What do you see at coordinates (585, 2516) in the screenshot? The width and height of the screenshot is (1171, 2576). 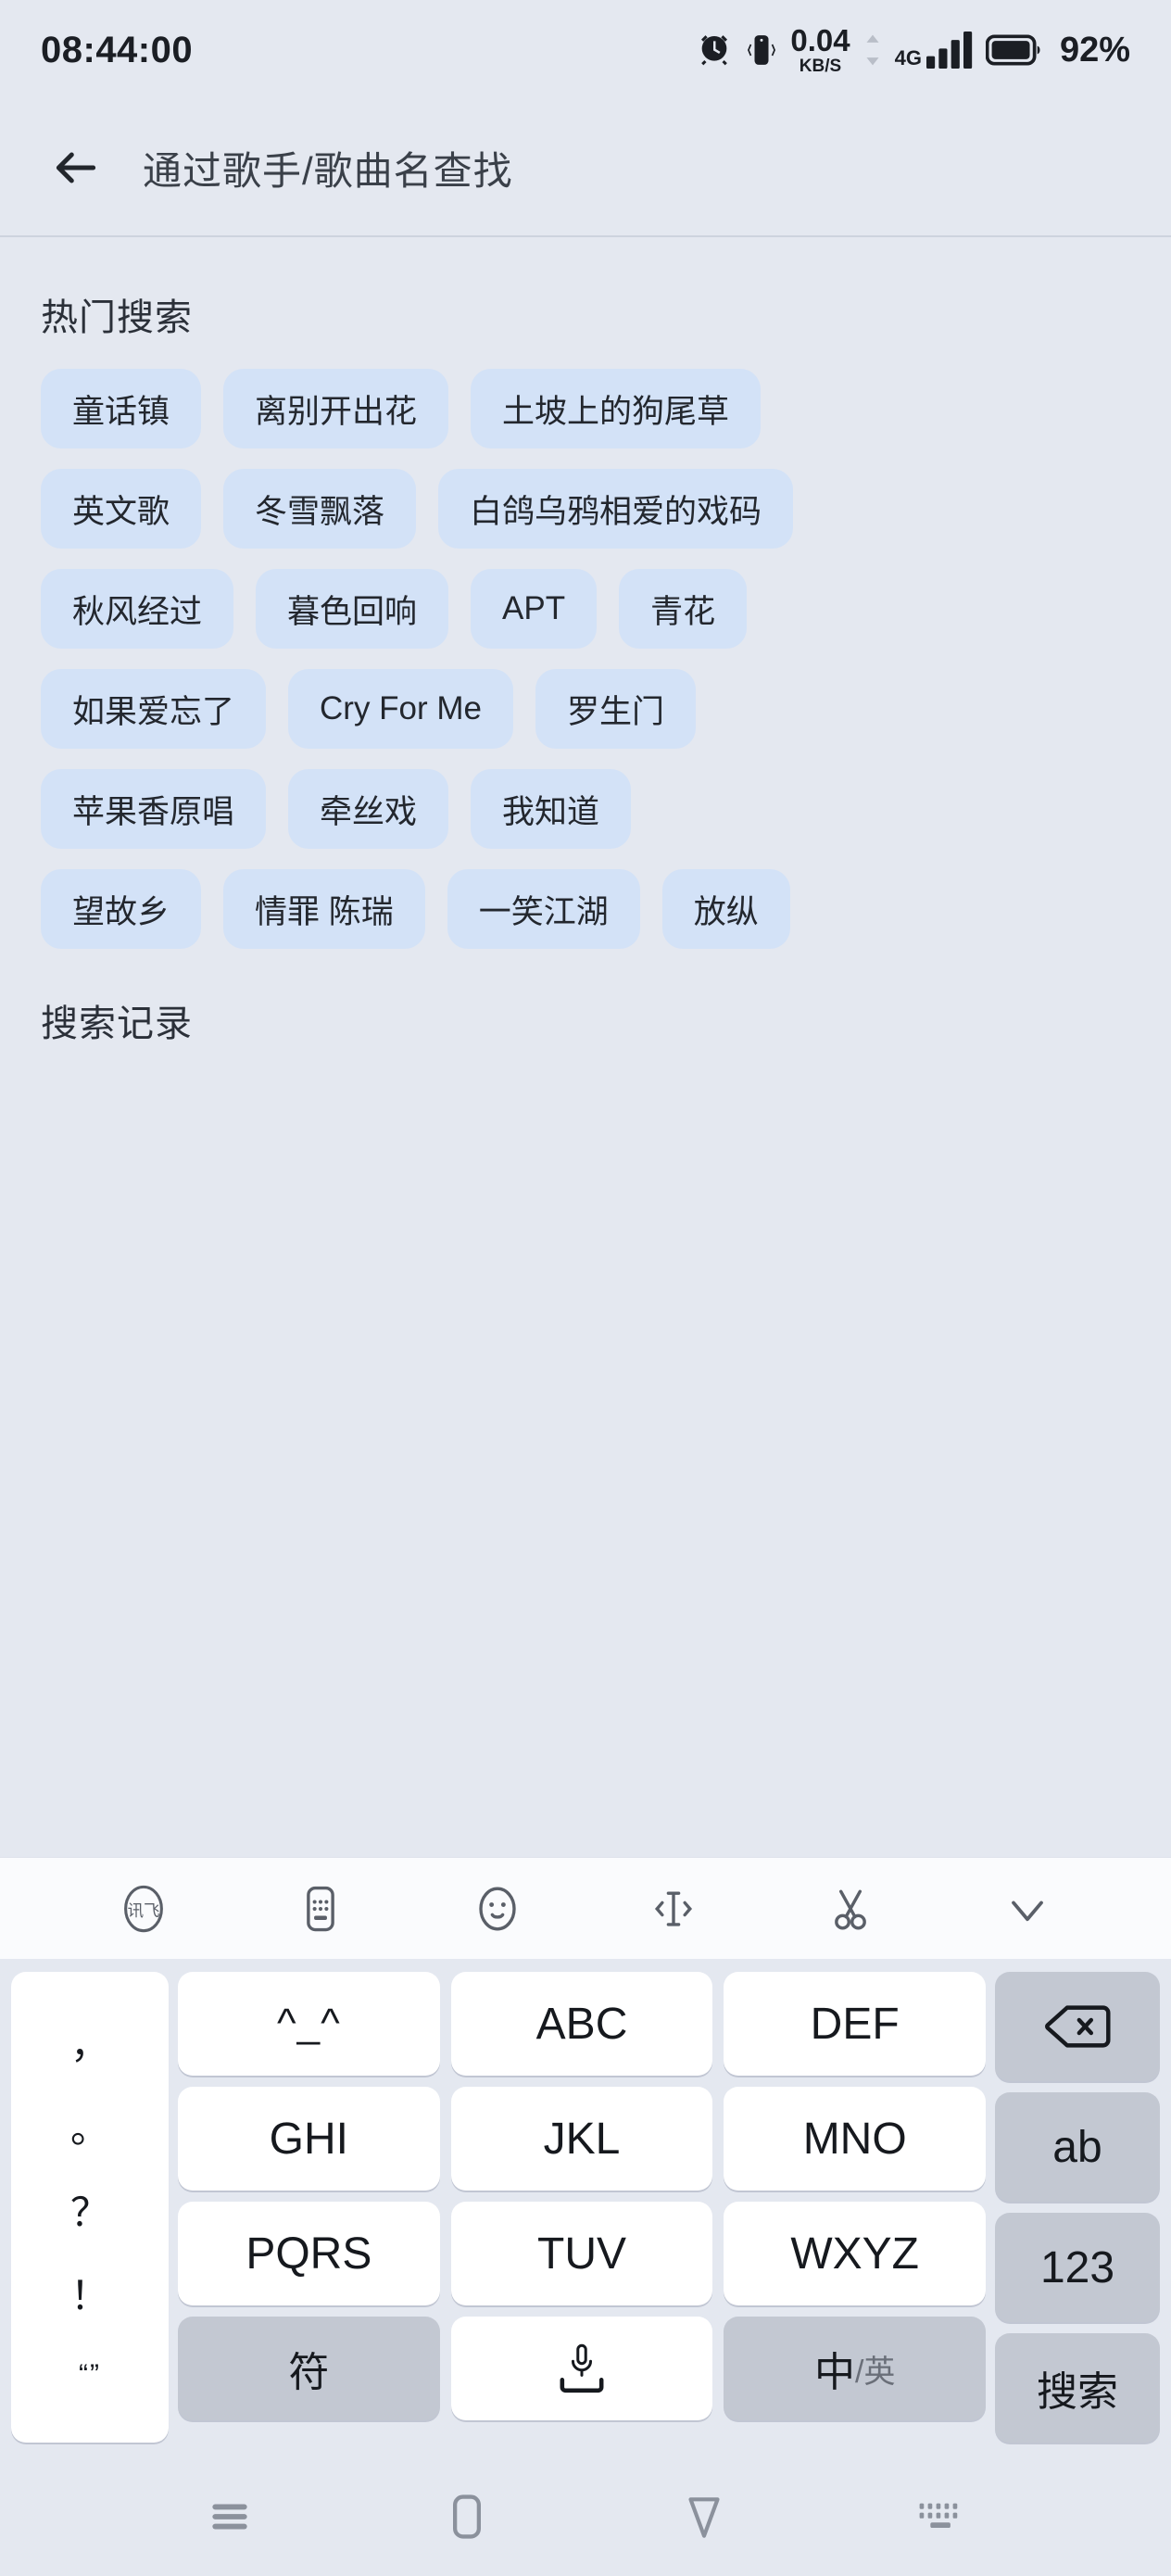 I see `system-nav-bar` at bounding box center [585, 2516].